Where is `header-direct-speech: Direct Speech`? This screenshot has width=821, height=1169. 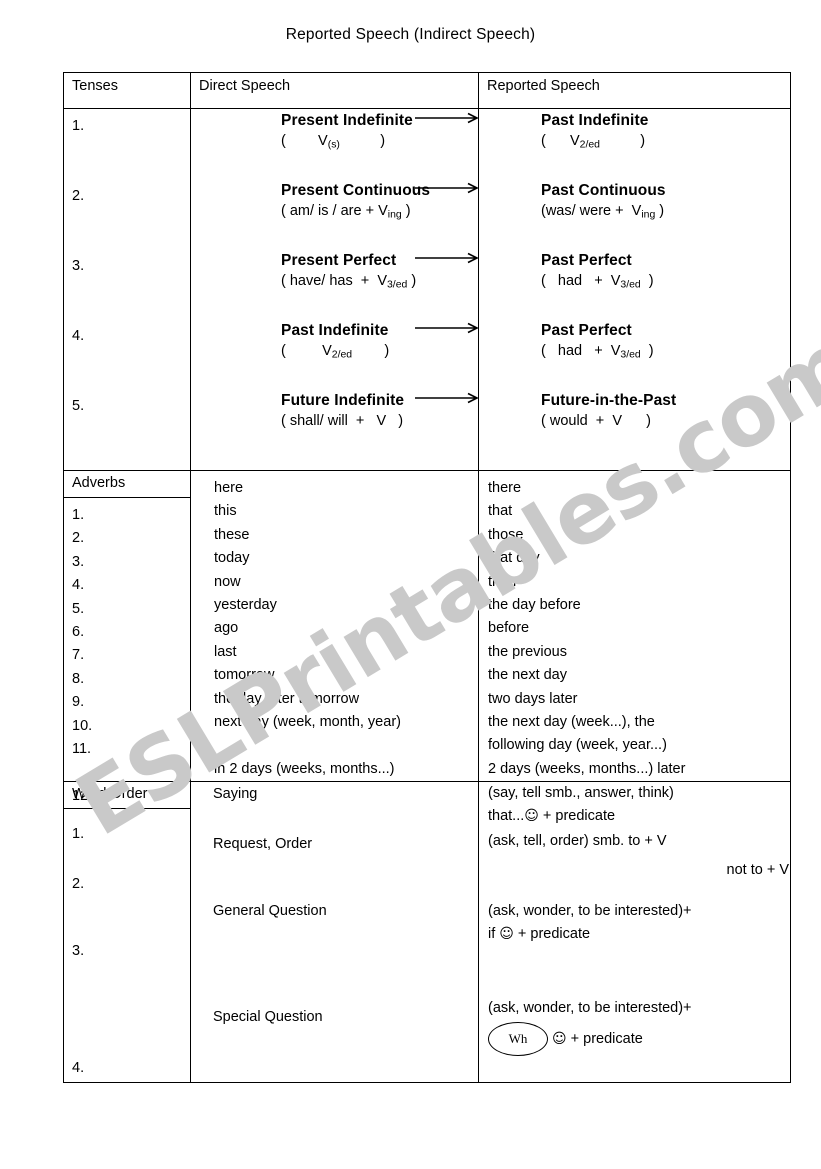
header-direct-speech: Direct Speech is located at coordinates (334, 90).